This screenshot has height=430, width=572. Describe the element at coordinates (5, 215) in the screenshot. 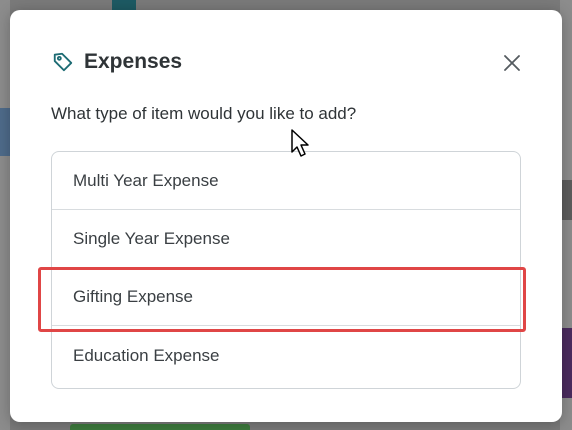

I see `background-left-panel` at that location.